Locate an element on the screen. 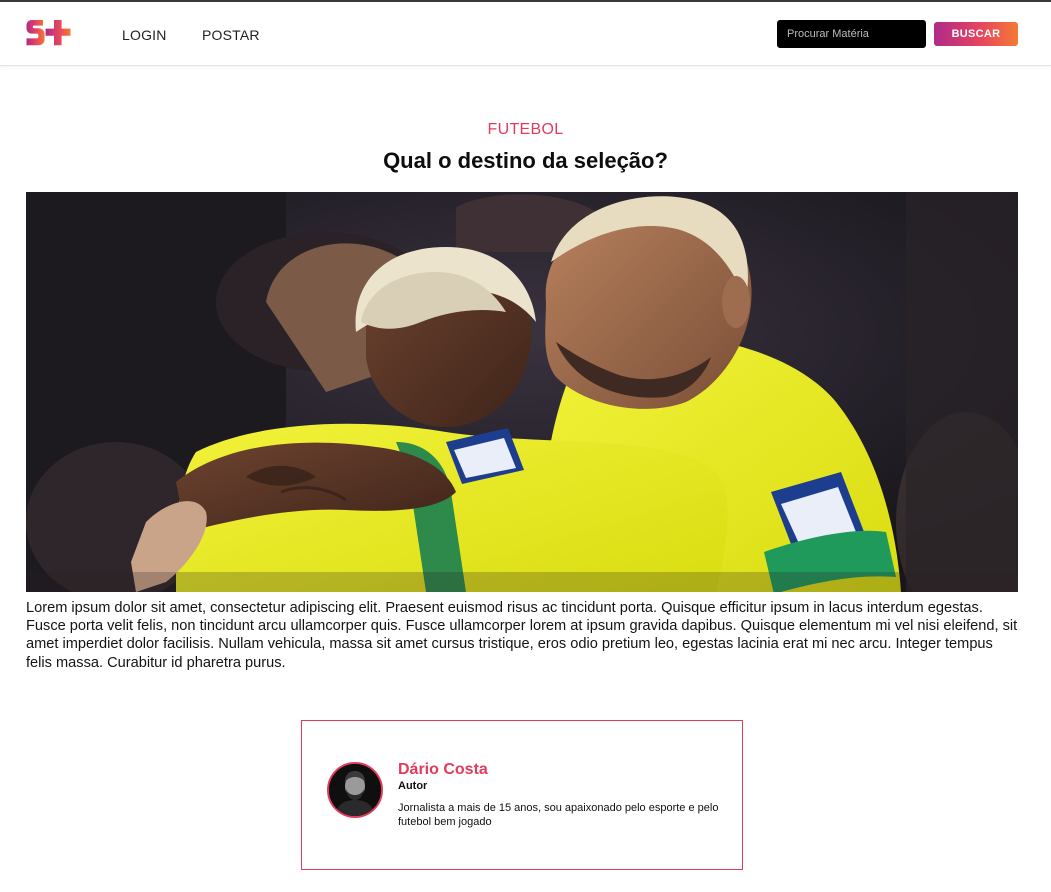 This screenshot has height=892, width=1051. navbar: LOGIN POSTAR BUSCAR is located at coordinates (525, 34).